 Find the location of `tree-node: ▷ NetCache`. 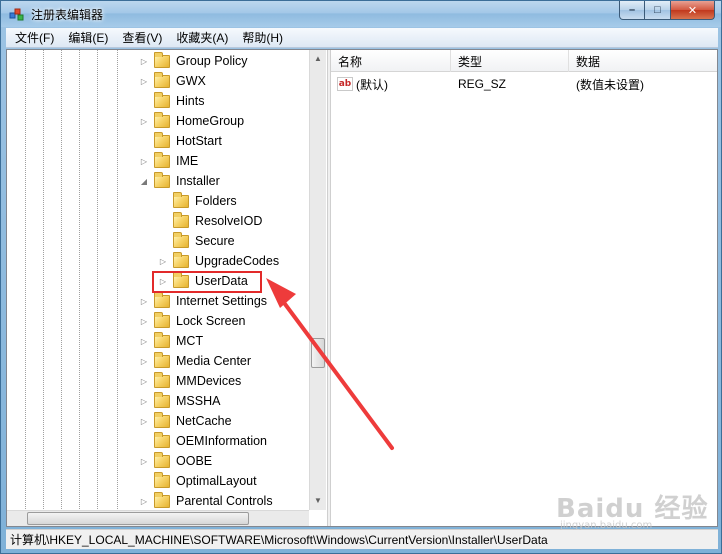

tree-node: ▷ NetCache is located at coordinates (186, 421).